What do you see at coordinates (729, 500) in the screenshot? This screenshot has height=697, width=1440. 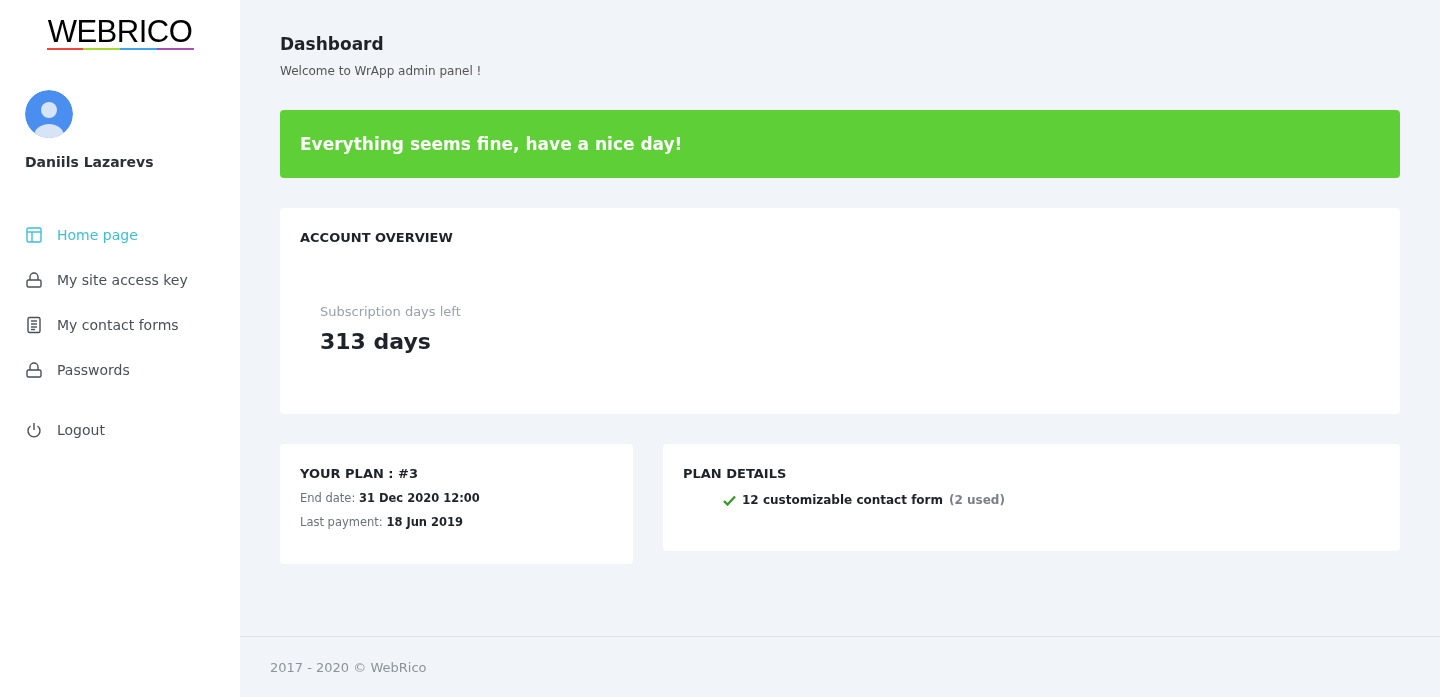 I see `check-icon` at bounding box center [729, 500].